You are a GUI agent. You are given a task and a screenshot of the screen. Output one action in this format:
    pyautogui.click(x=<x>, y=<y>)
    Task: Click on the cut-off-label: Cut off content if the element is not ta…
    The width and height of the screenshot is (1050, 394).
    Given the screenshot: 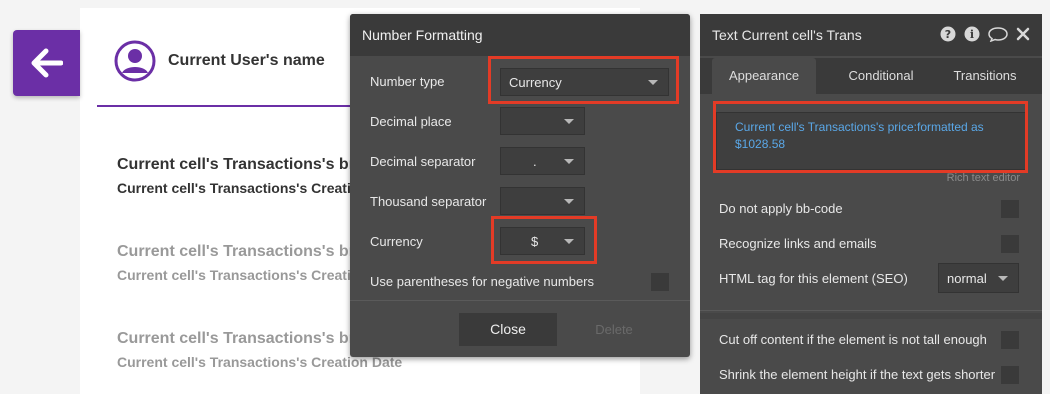 What is the action you would take?
    pyautogui.click(x=853, y=339)
    